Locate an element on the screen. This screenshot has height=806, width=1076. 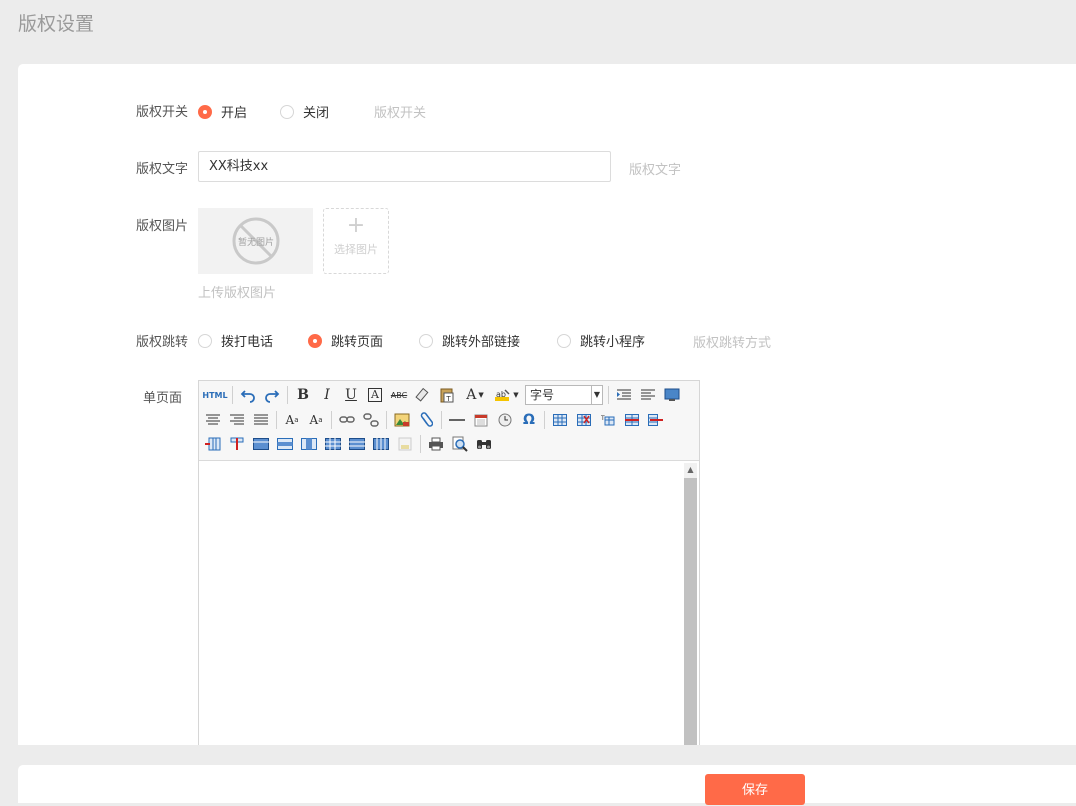
no-image-icon: 暂无图片 is located at coordinates (256, 241).